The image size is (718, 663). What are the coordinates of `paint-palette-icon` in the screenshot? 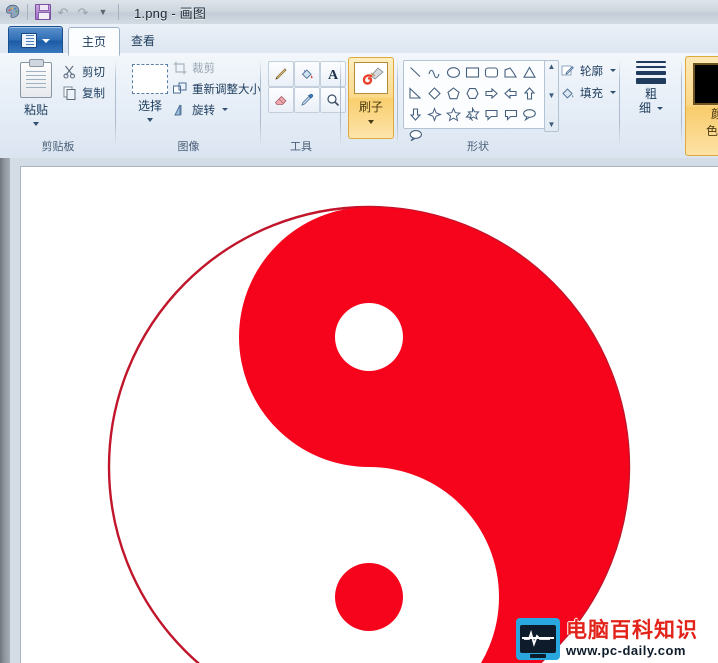 It's located at (13, 12).